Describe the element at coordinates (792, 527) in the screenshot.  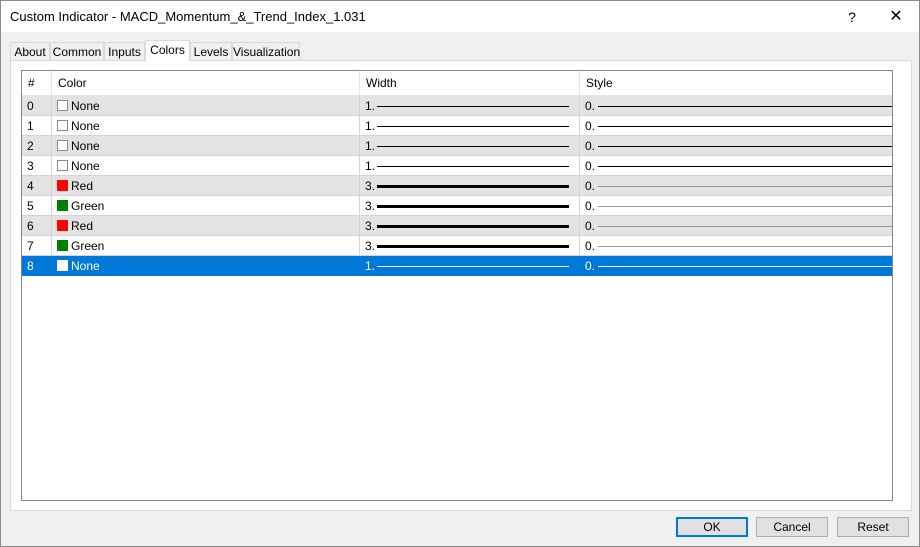
I see `cancel-button: Cancel` at that location.